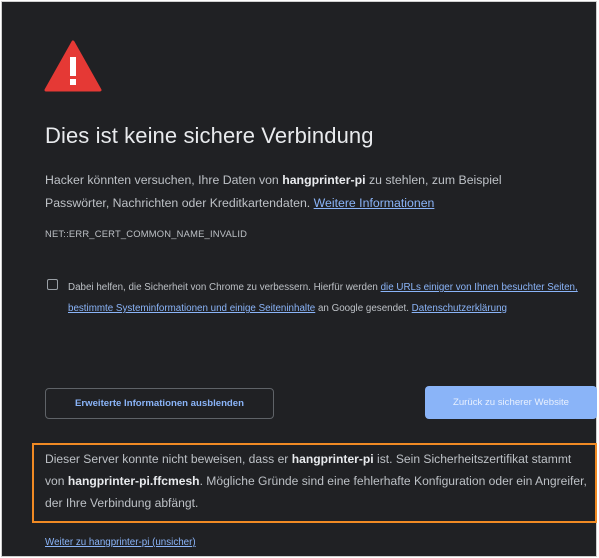 The image size is (599, 558). What do you see at coordinates (459, 308) in the screenshot?
I see `privacy-policy-link: Datenschutzerklärung` at bounding box center [459, 308].